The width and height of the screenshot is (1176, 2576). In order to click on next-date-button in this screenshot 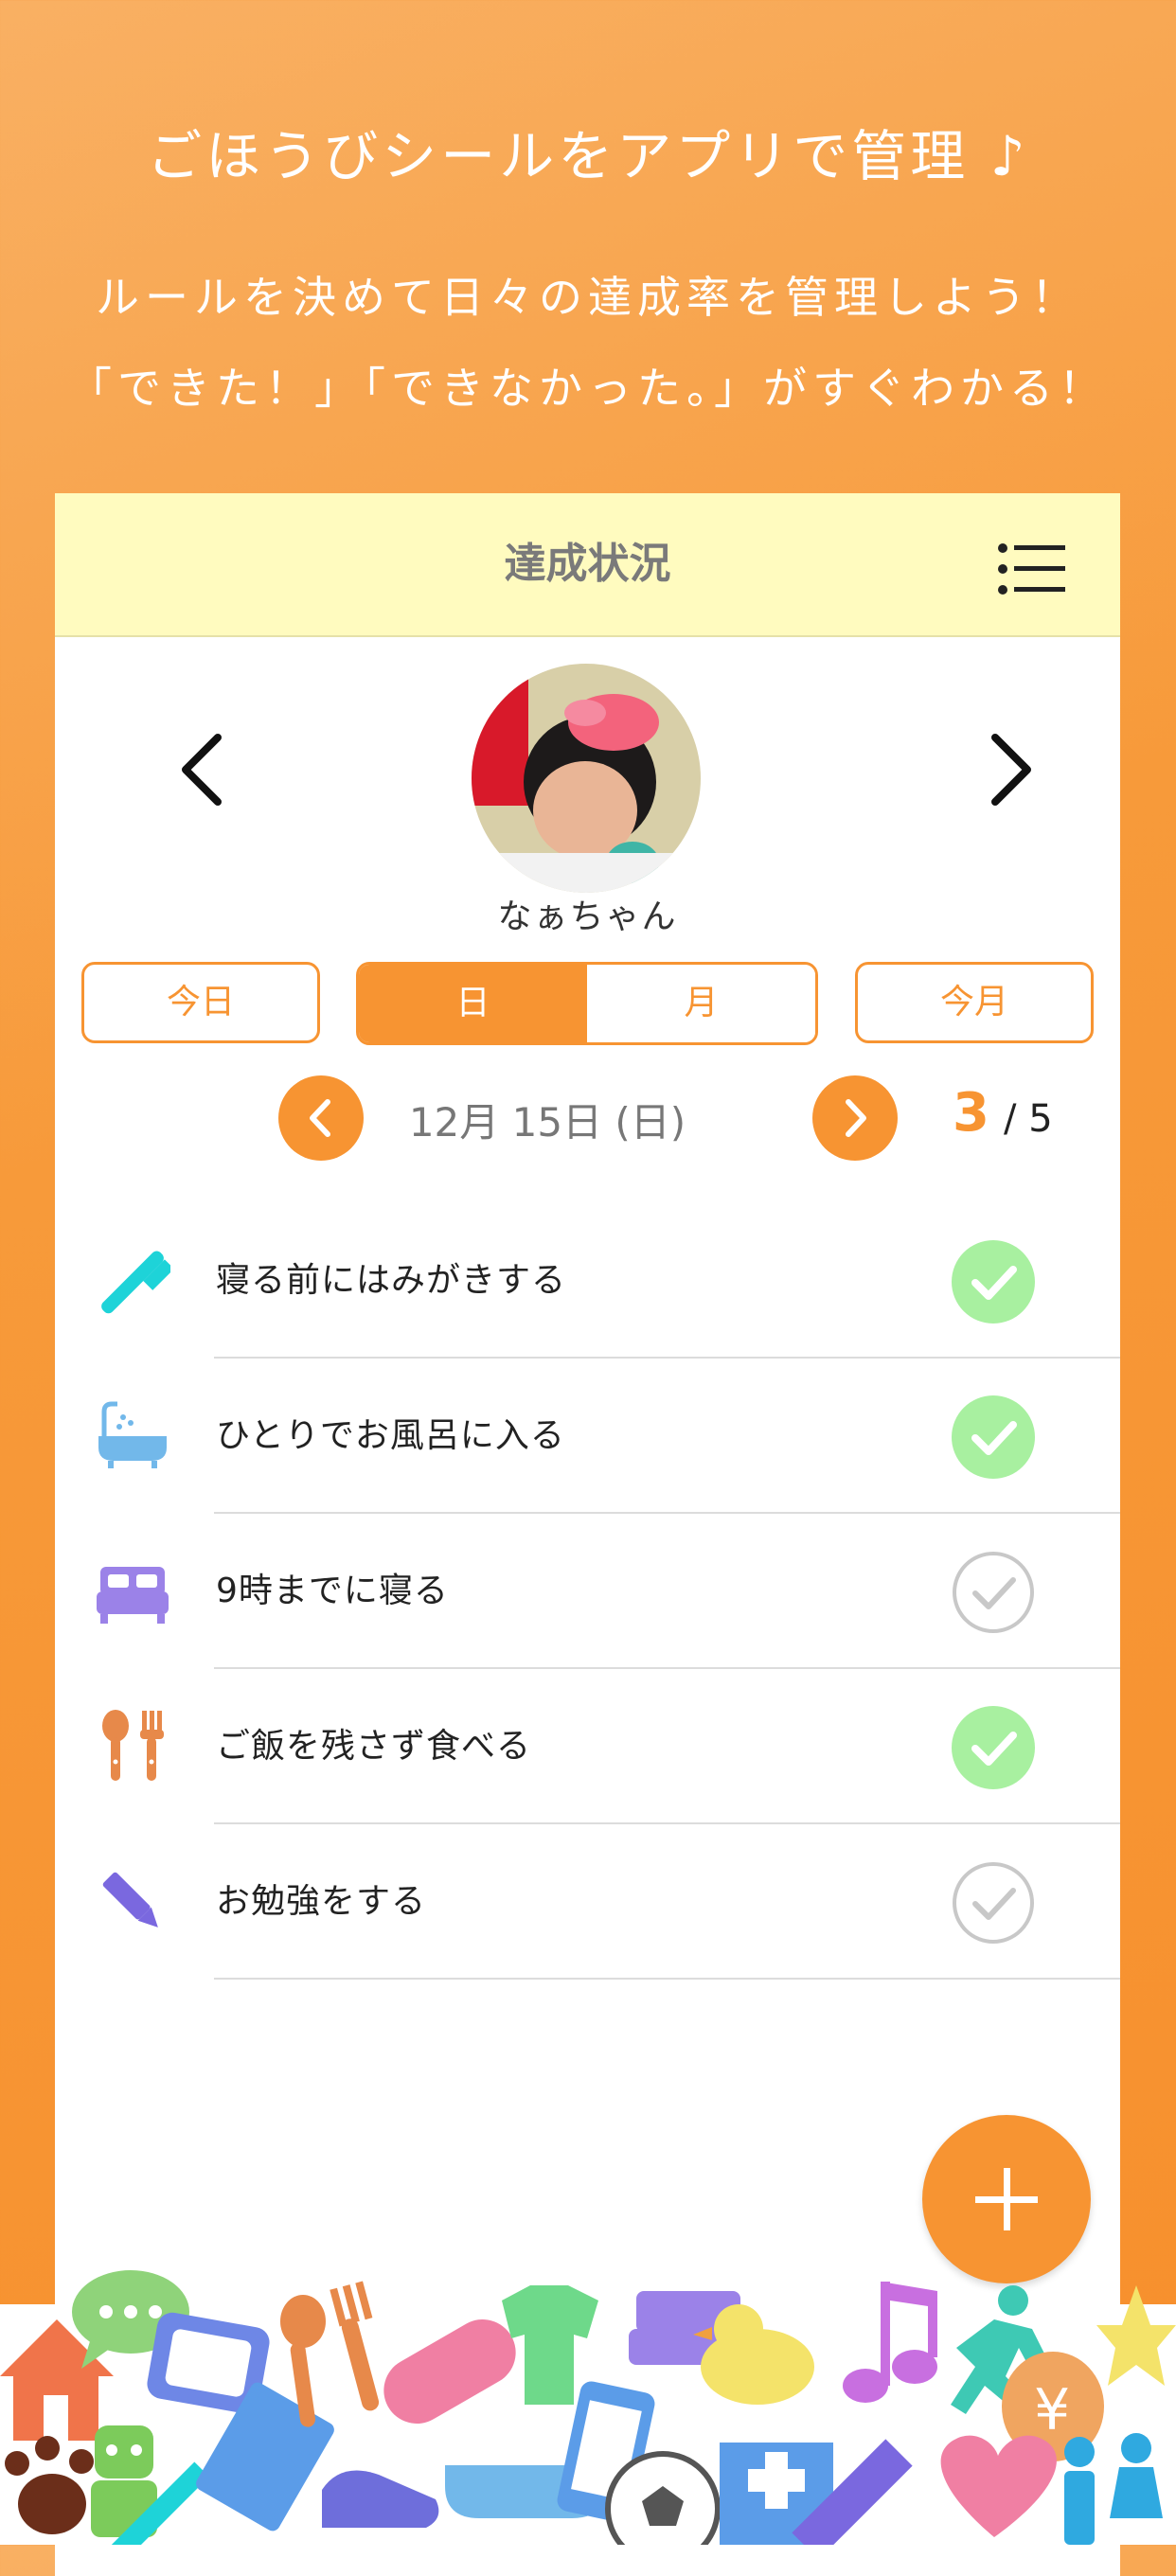, I will do `click(855, 1118)`.